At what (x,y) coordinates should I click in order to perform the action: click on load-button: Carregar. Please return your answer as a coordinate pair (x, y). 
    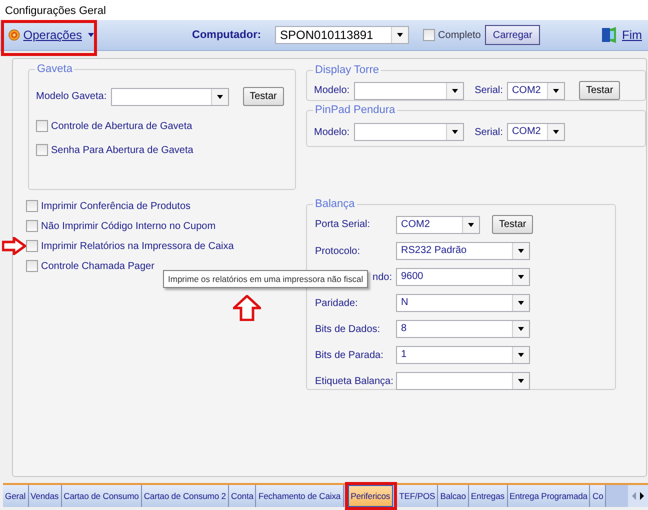
    Looking at the image, I should click on (512, 35).